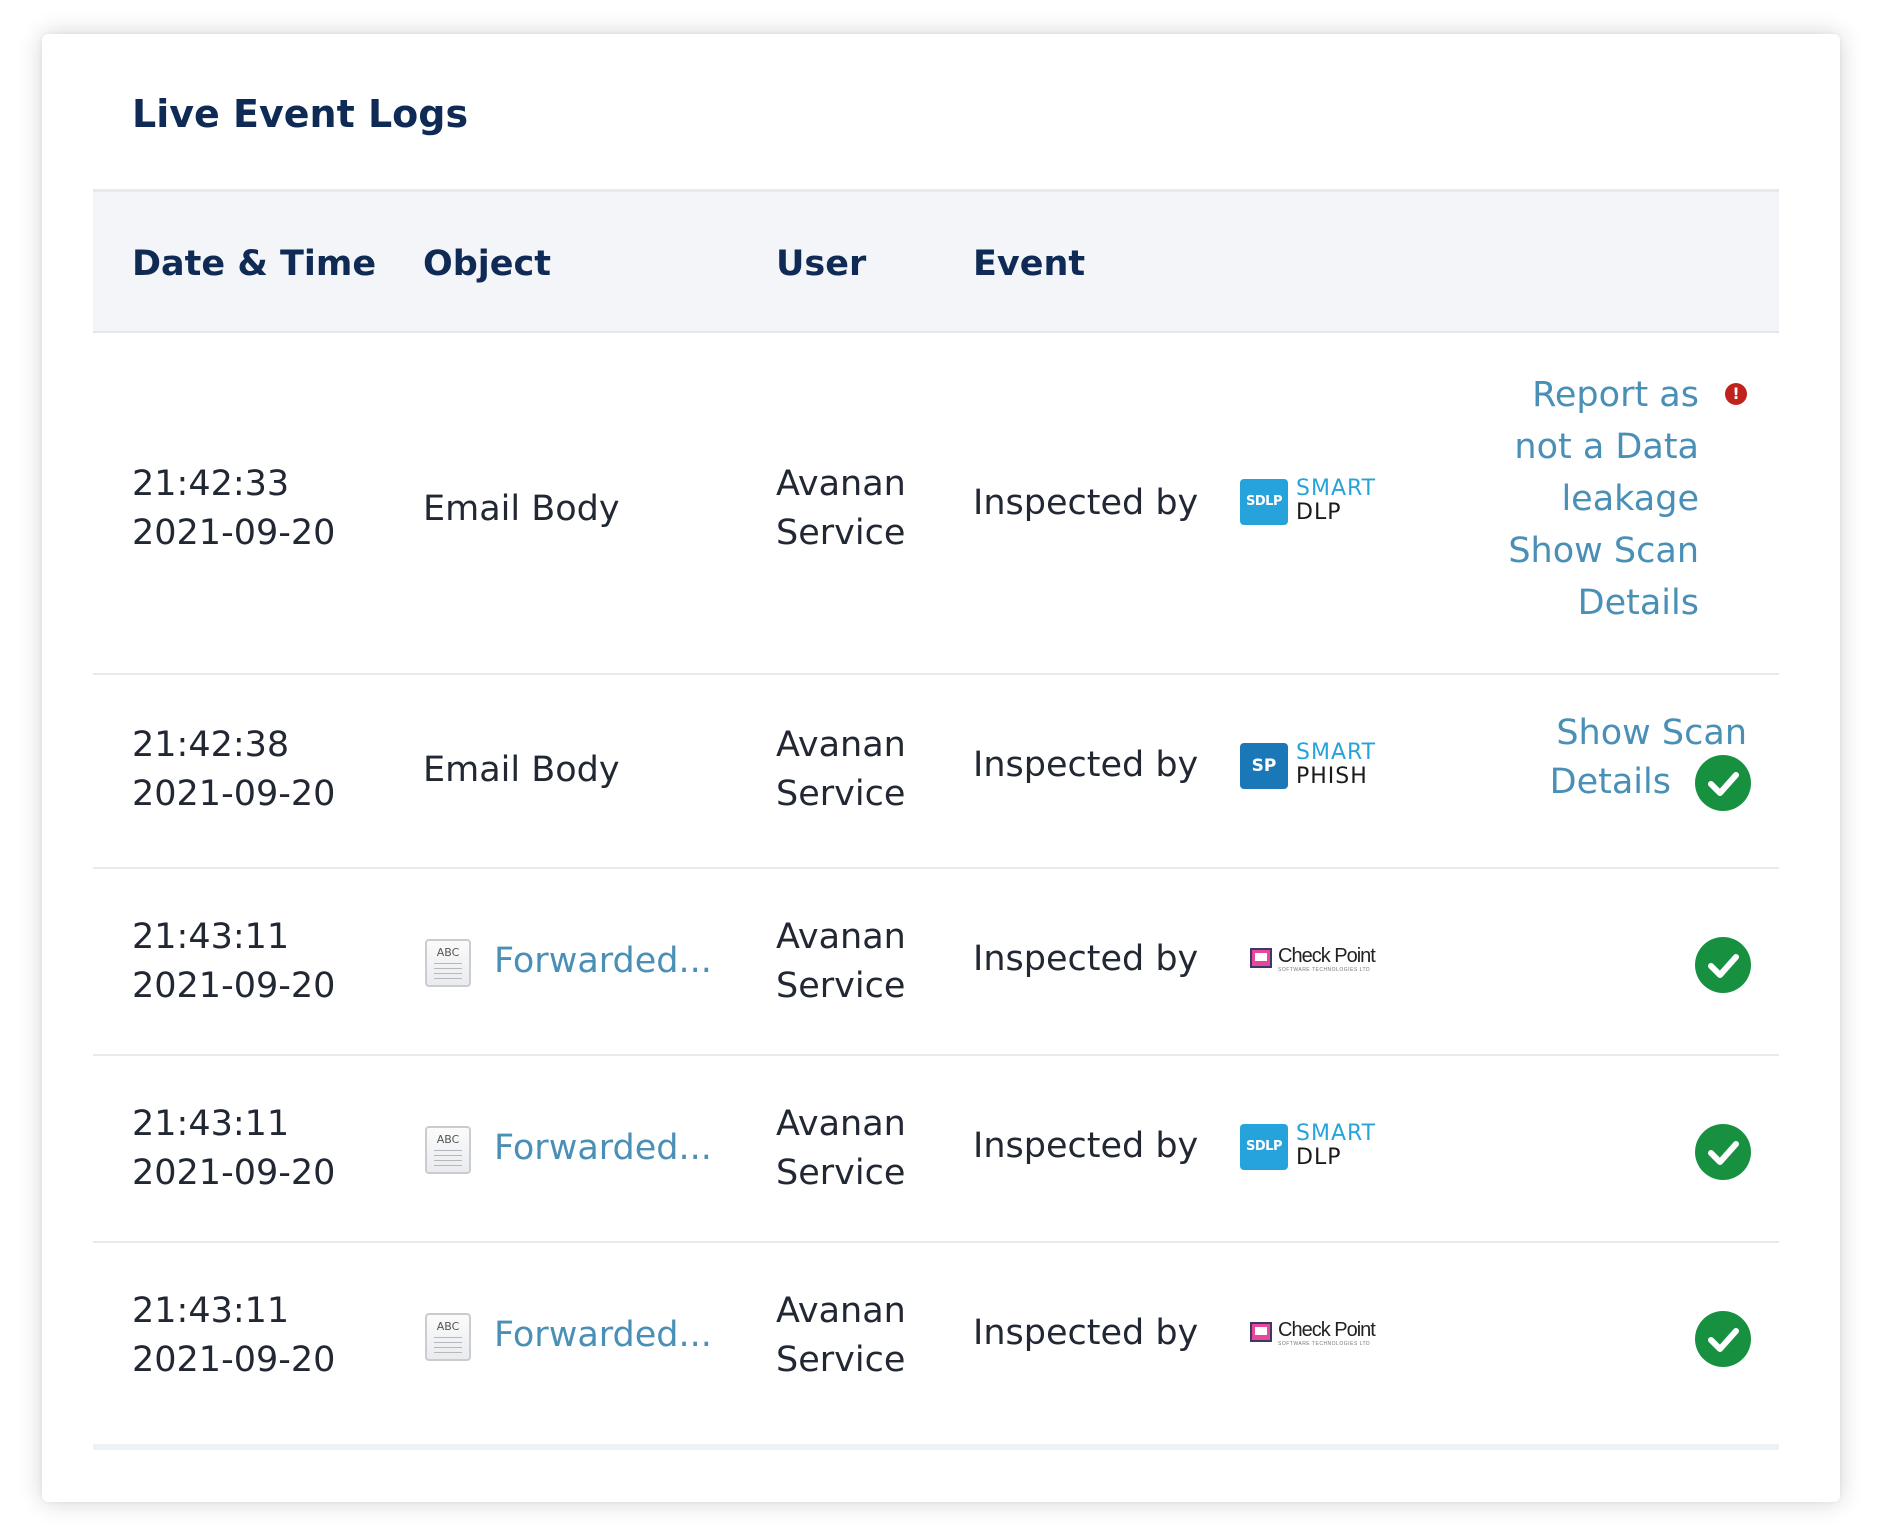 This screenshot has height=1538, width=1882. I want to click on row-time: 21:42:38, so click(211, 745).